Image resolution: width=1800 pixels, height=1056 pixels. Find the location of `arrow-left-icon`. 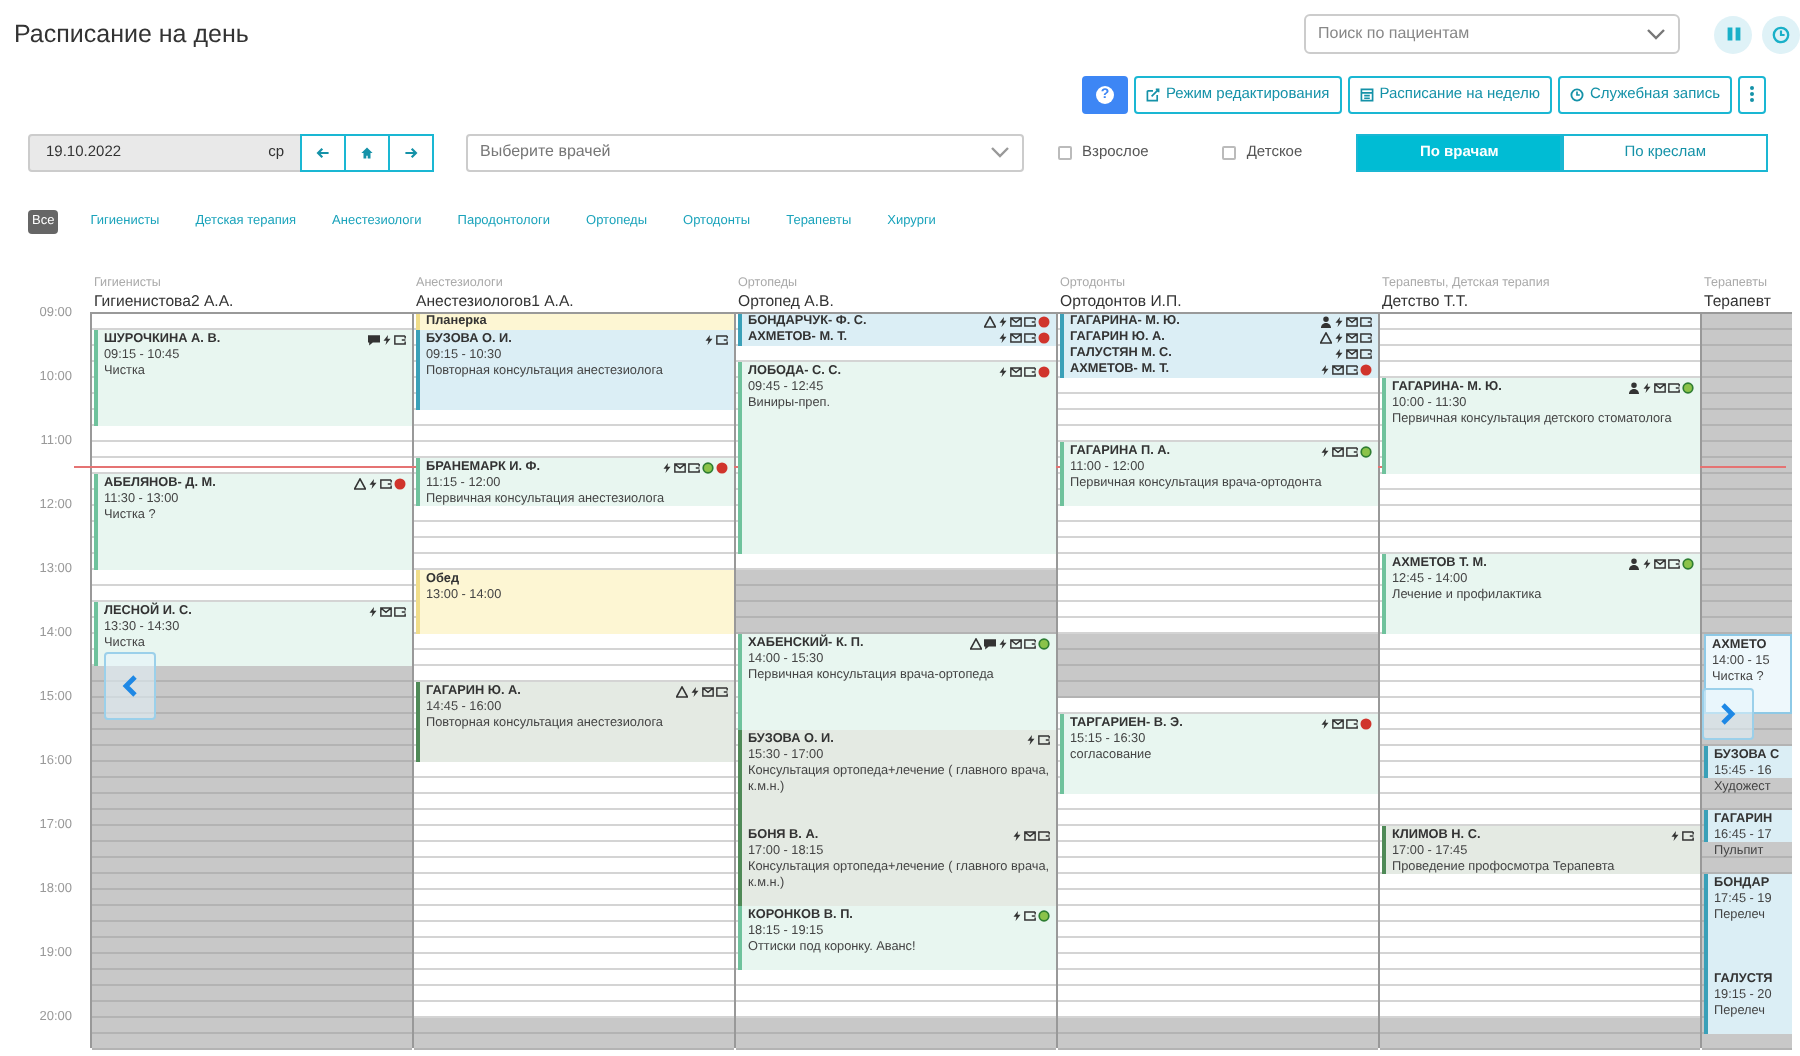

arrow-left-icon is located at coordinates (323, 152).